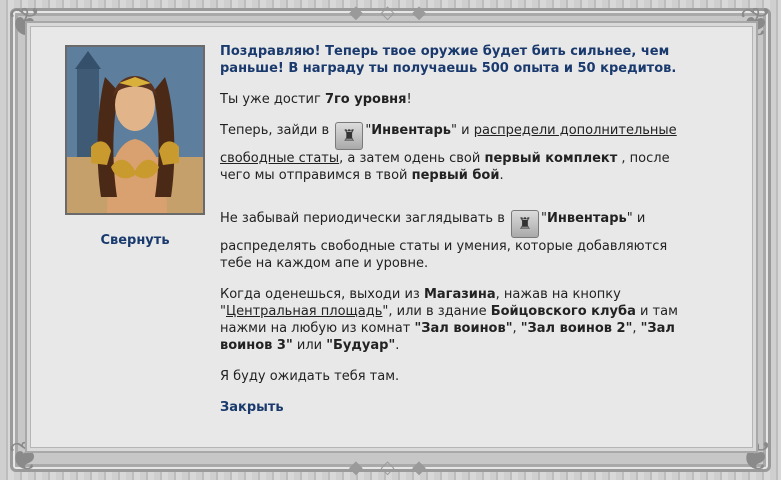 The image size is (781, 480). What do you see at coordinates (455, 99) in the screenshot?
I see `level-paragraph: Ты уже достиг 7го уровня!` at bounding box center [455, 99].